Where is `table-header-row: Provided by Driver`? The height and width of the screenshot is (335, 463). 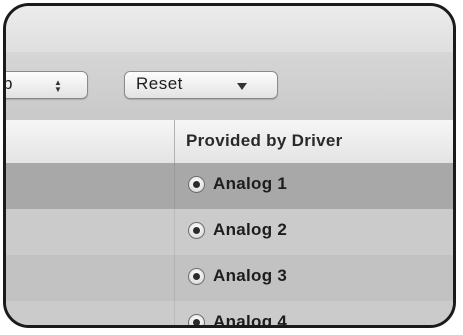
table-header-row: Provided by Driver is located at coordinates (229, 142).